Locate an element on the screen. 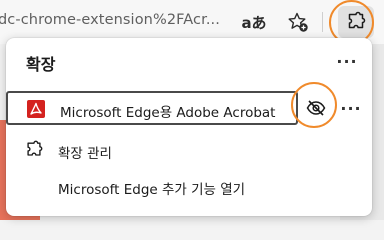  open-edge-addons-item: Microsoft Edge 추가 기능 열기 is located at coordinates (189, 186).